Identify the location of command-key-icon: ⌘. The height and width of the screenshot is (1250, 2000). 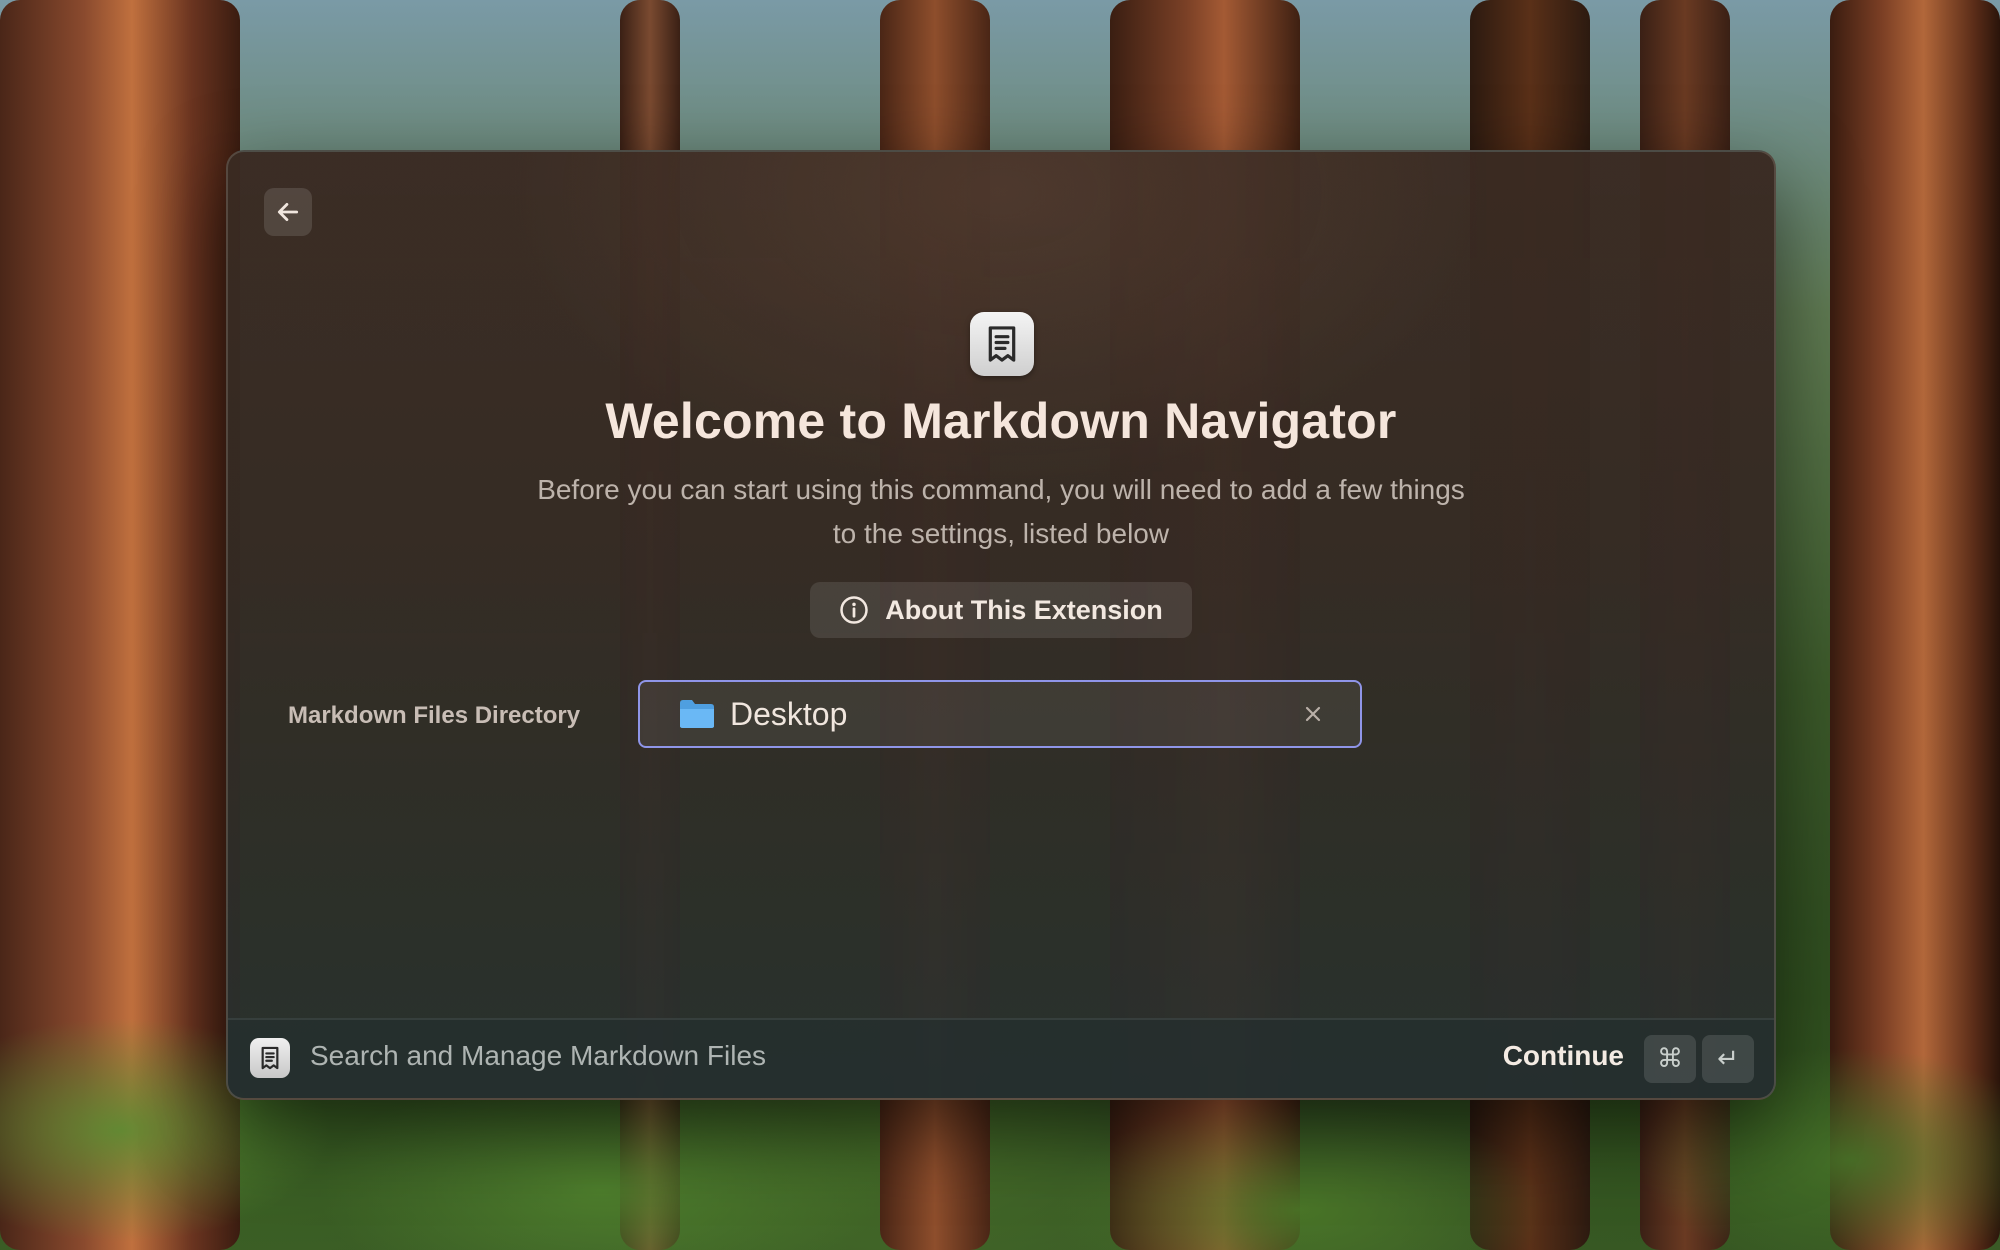
(1670, 1059).